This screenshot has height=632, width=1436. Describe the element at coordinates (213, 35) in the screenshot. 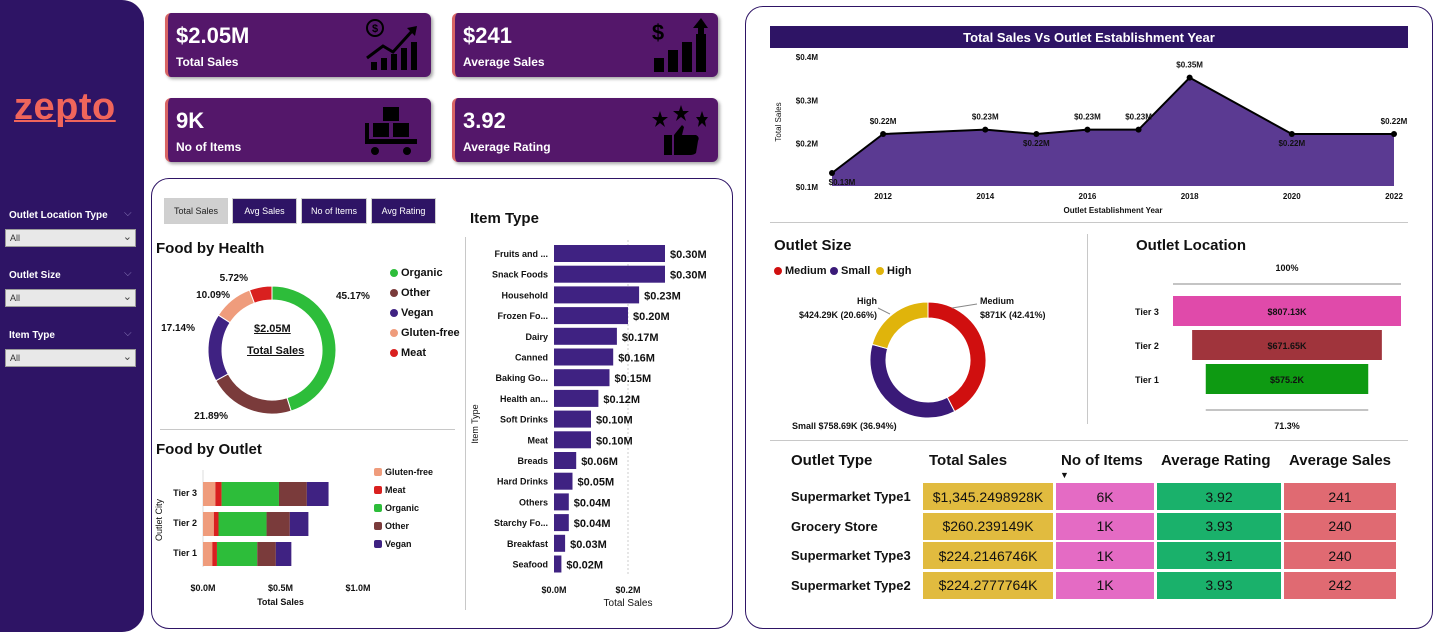

I see `kpi-value: $2.05M` at that location.